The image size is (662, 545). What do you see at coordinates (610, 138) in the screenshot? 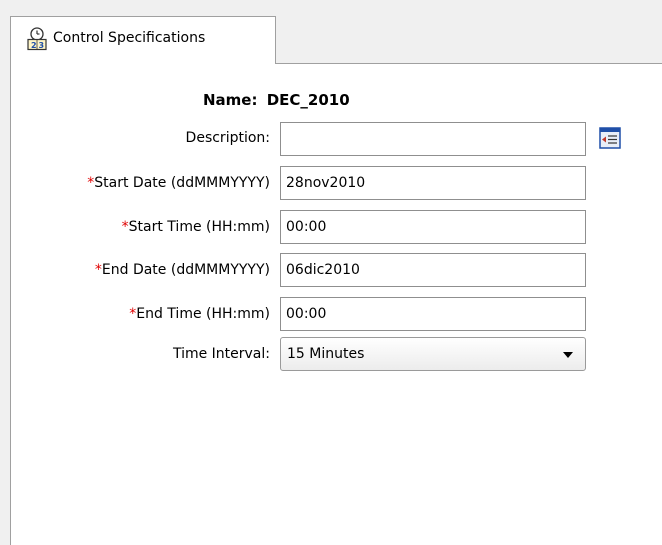
I see `editor-icon` at bounding box center [610, 138].